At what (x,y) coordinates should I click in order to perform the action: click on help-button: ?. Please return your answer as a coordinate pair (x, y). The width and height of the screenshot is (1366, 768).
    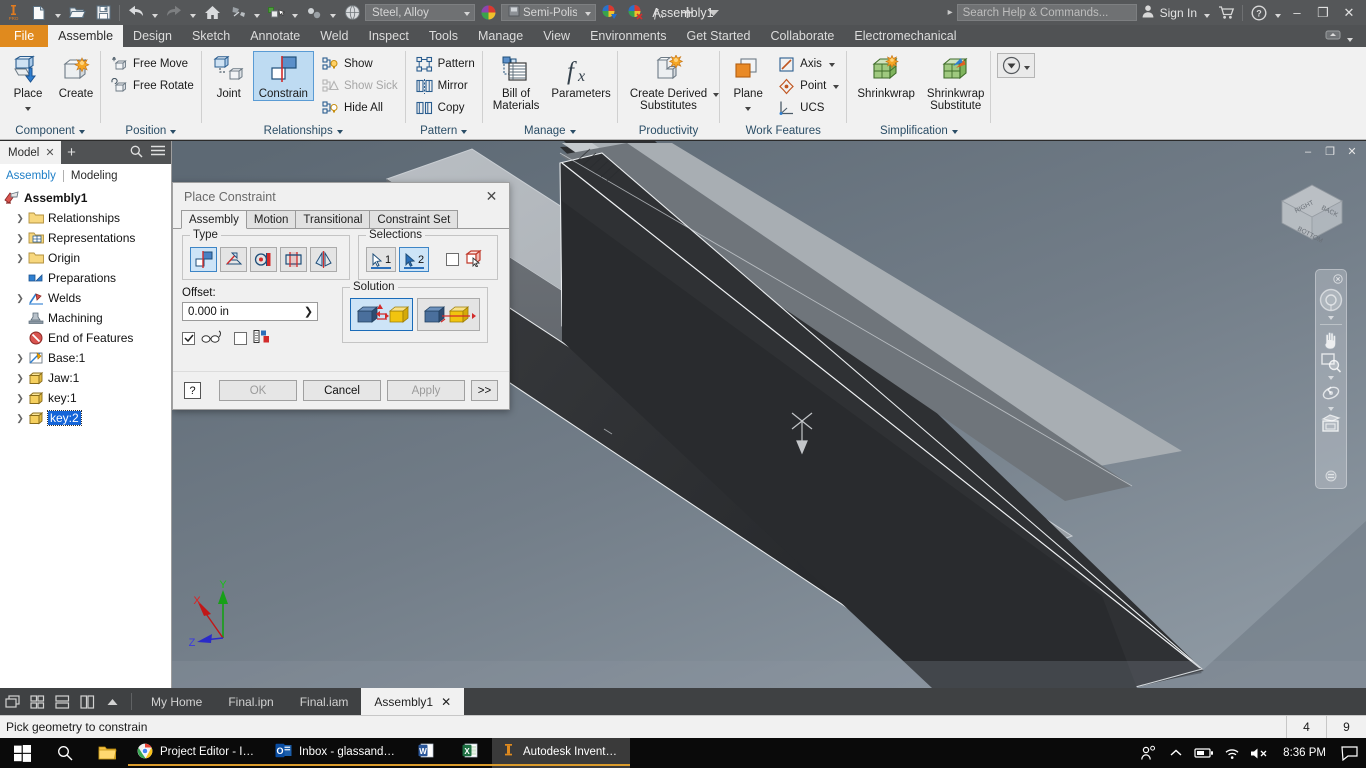
    Looking at the image, I should click on (192, 390).